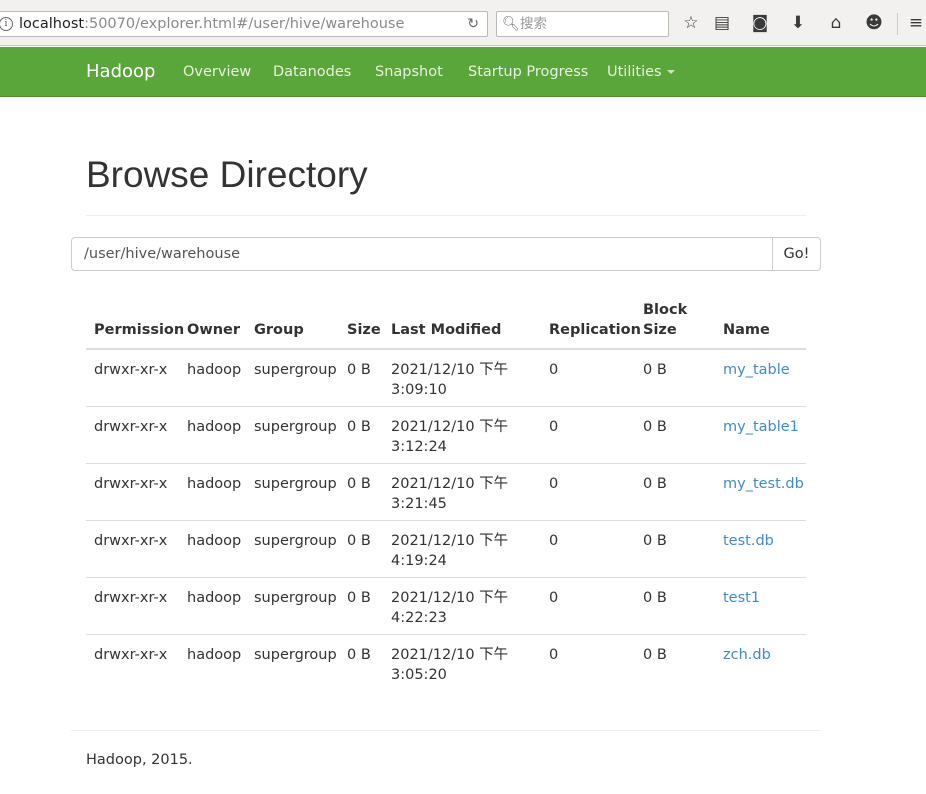 The width and height of the screenshot is (926, 794). I want to click on file-name-link: my_table, so click(756, 370).